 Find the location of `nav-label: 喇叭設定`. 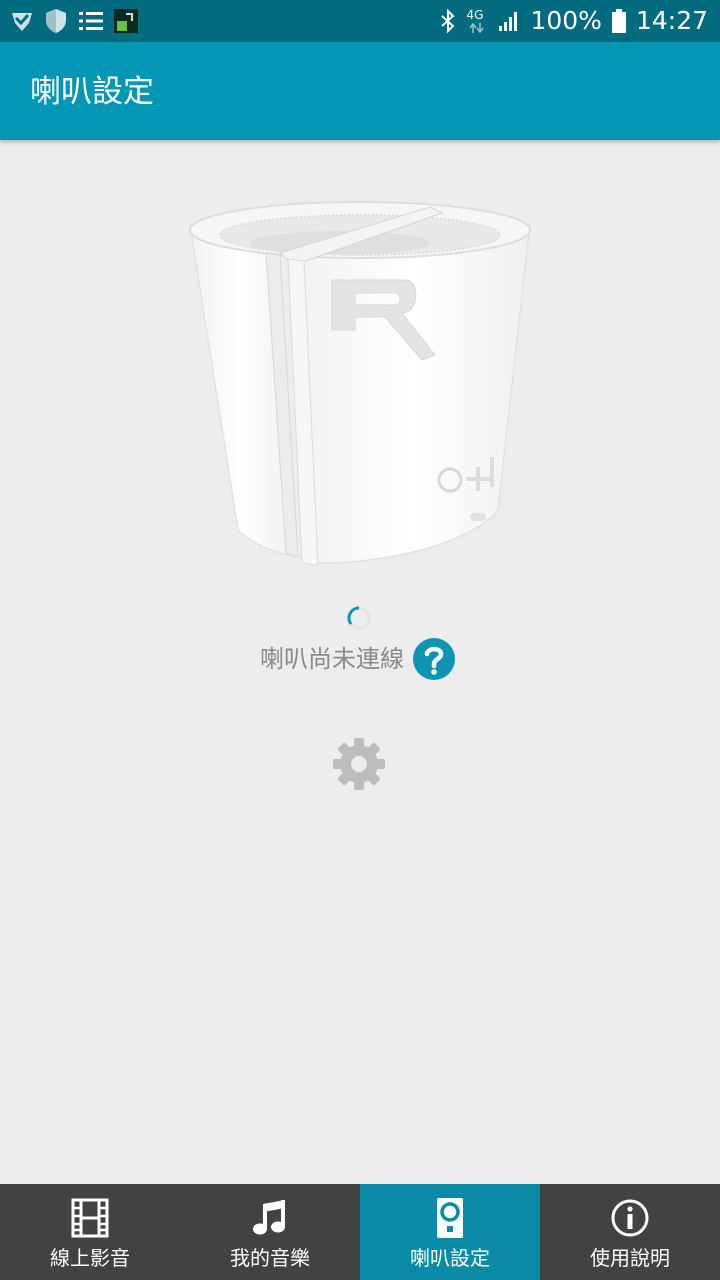

nav-label: 喇叭設定 is located at coordinates (450, 1258).